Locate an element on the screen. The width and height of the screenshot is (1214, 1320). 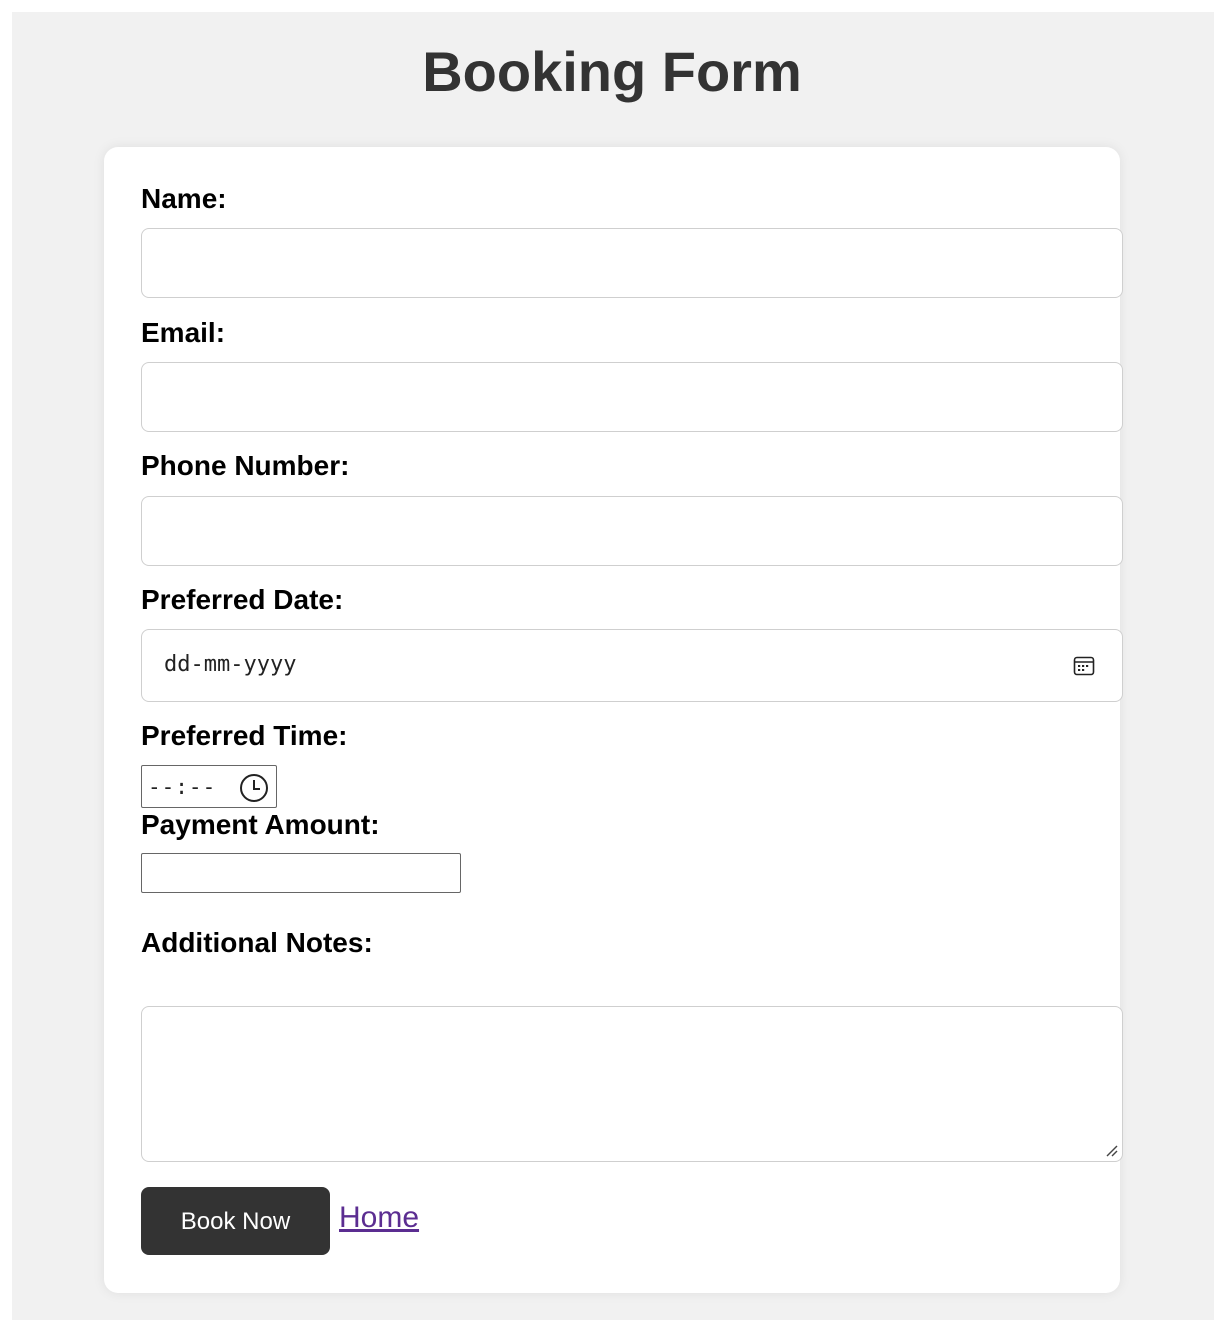
resize-grip-icon is located at coordinates (1111, 1150).